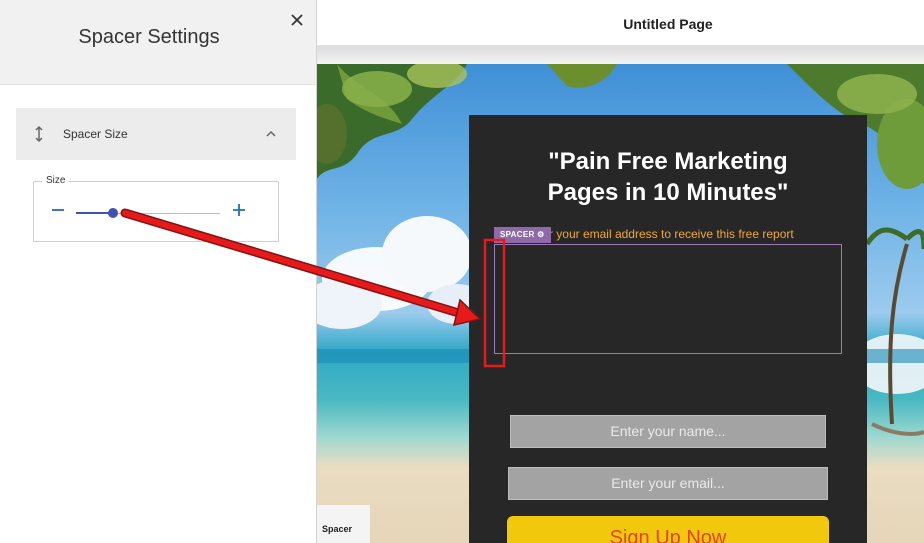 The image size is (924, 543). I want to click on panel-title: Spacer Settings, so click(149, 37).